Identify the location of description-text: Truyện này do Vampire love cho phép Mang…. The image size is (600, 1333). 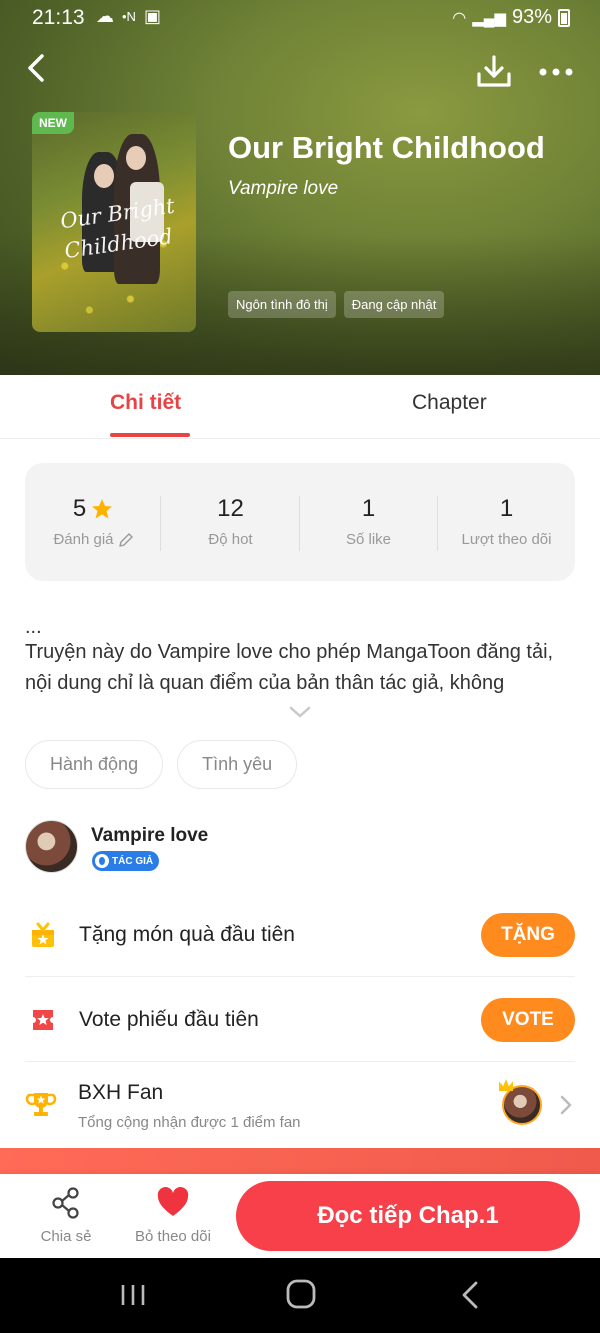
(289, 667).